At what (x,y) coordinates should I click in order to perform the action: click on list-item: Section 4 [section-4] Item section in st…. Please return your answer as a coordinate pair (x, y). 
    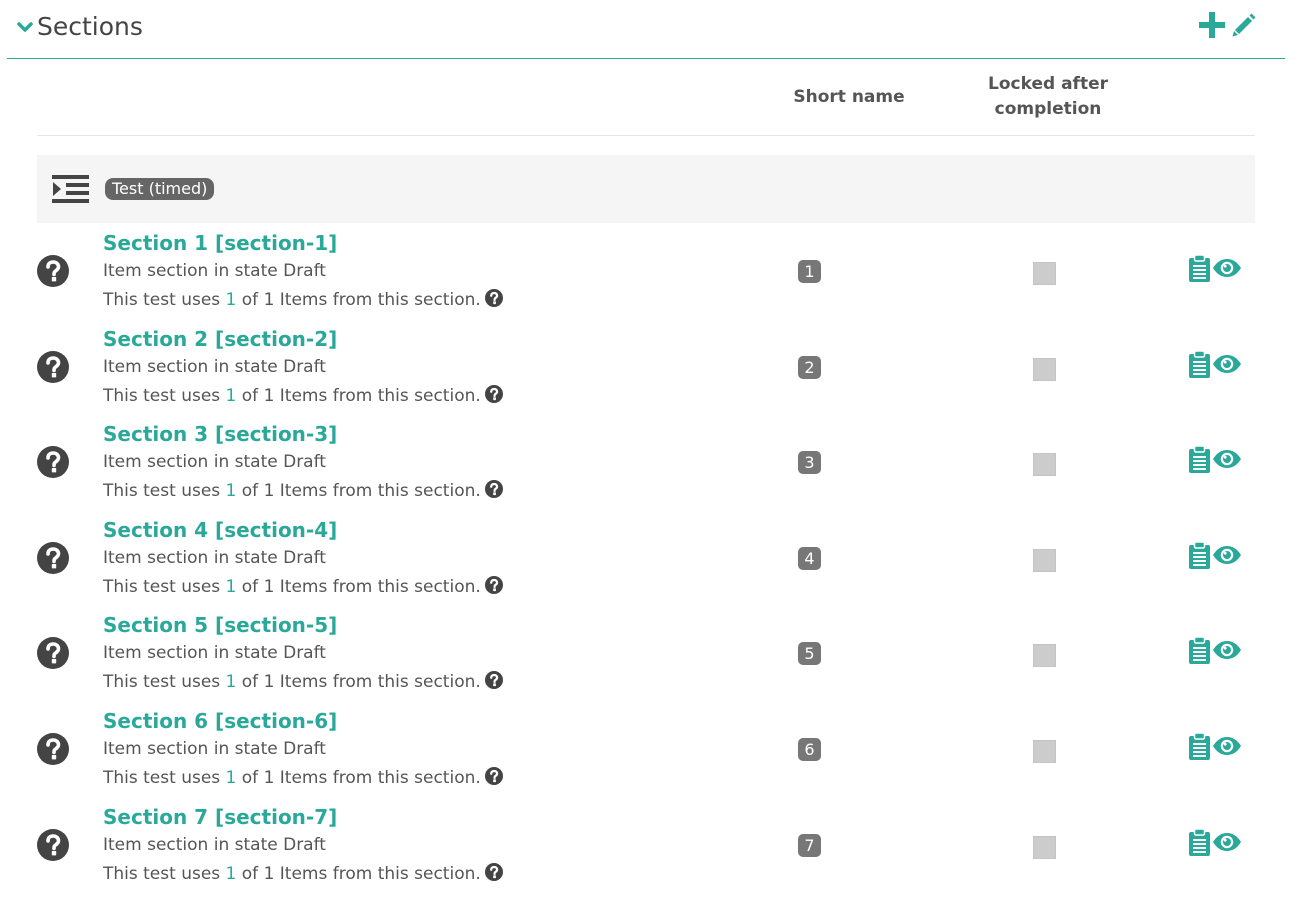
    Looking at the image, I should click on (646, 564).